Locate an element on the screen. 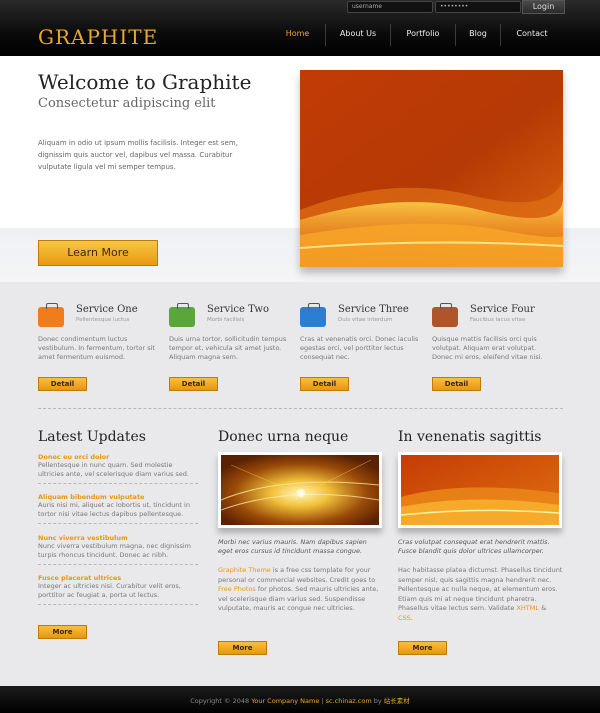  orange-wave-image is located at coordinates (480, 490).